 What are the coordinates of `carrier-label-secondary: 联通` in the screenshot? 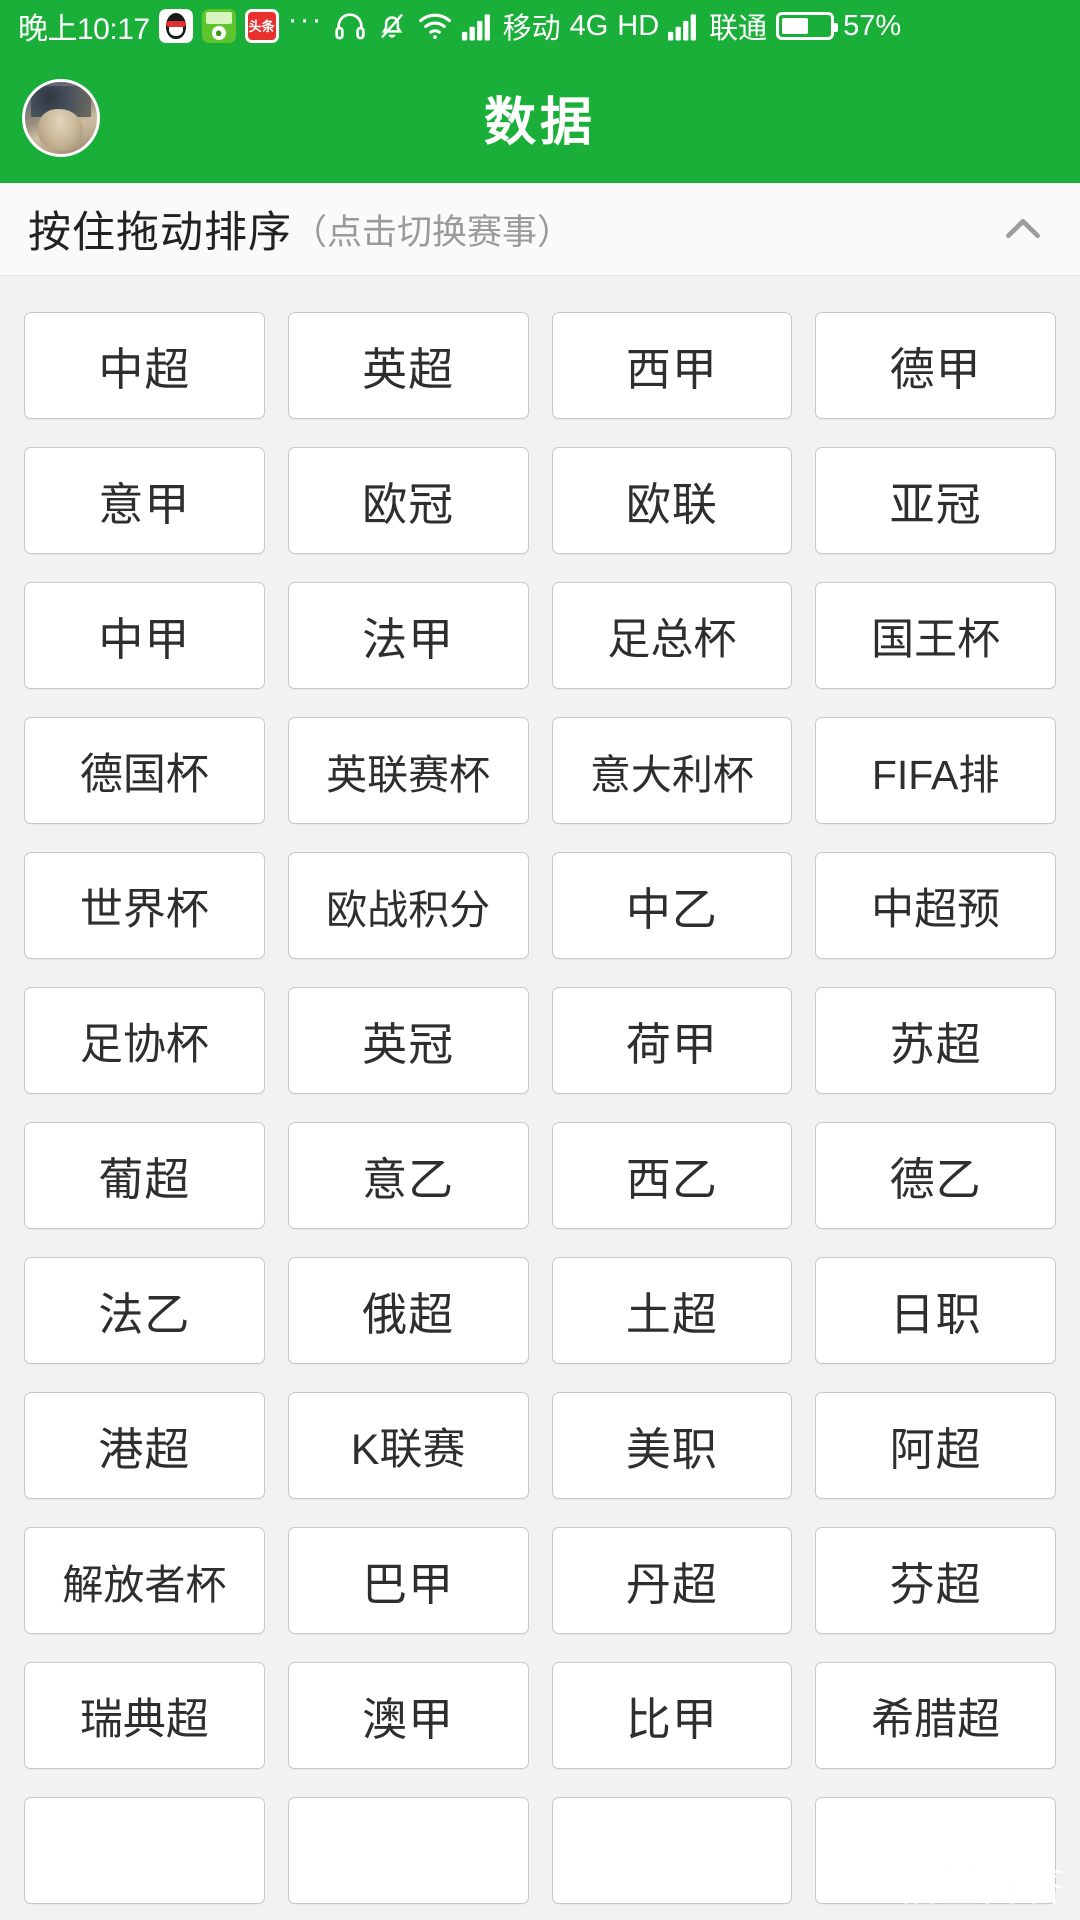 It's located at (738, 29).